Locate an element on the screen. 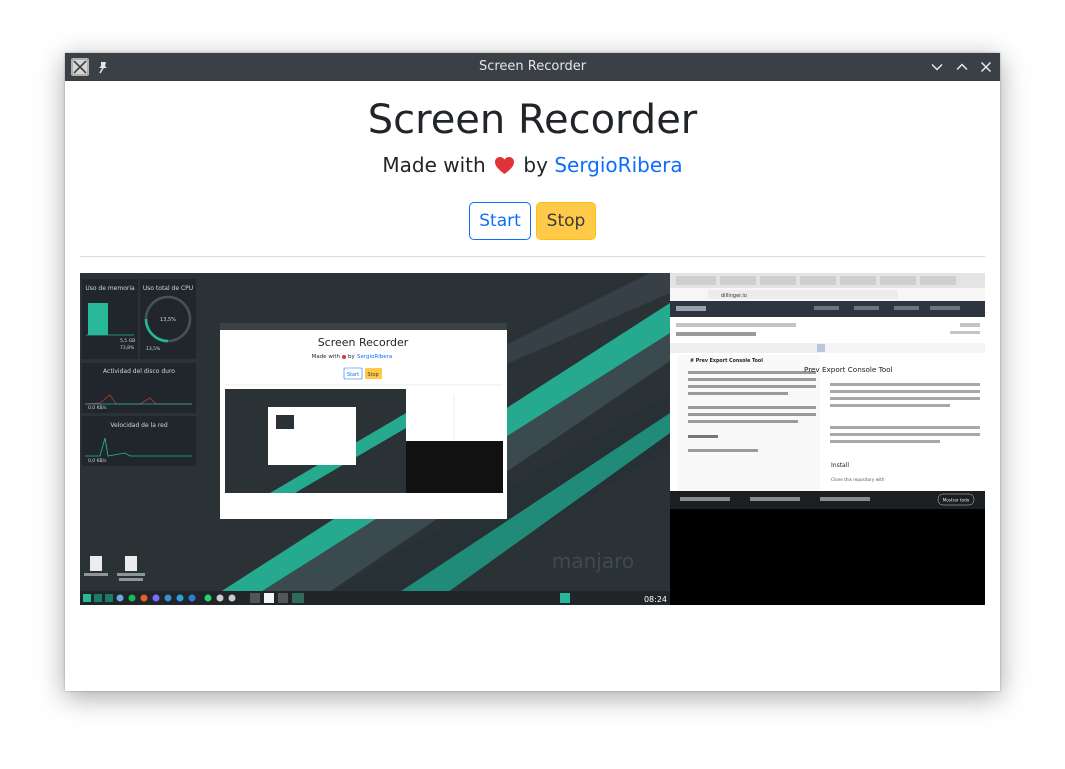 The width and height of the screenshot is (1065, 769). disk-widget: Actividad del disco duro 0,0 KB/s is located at coordinates (139, 388).